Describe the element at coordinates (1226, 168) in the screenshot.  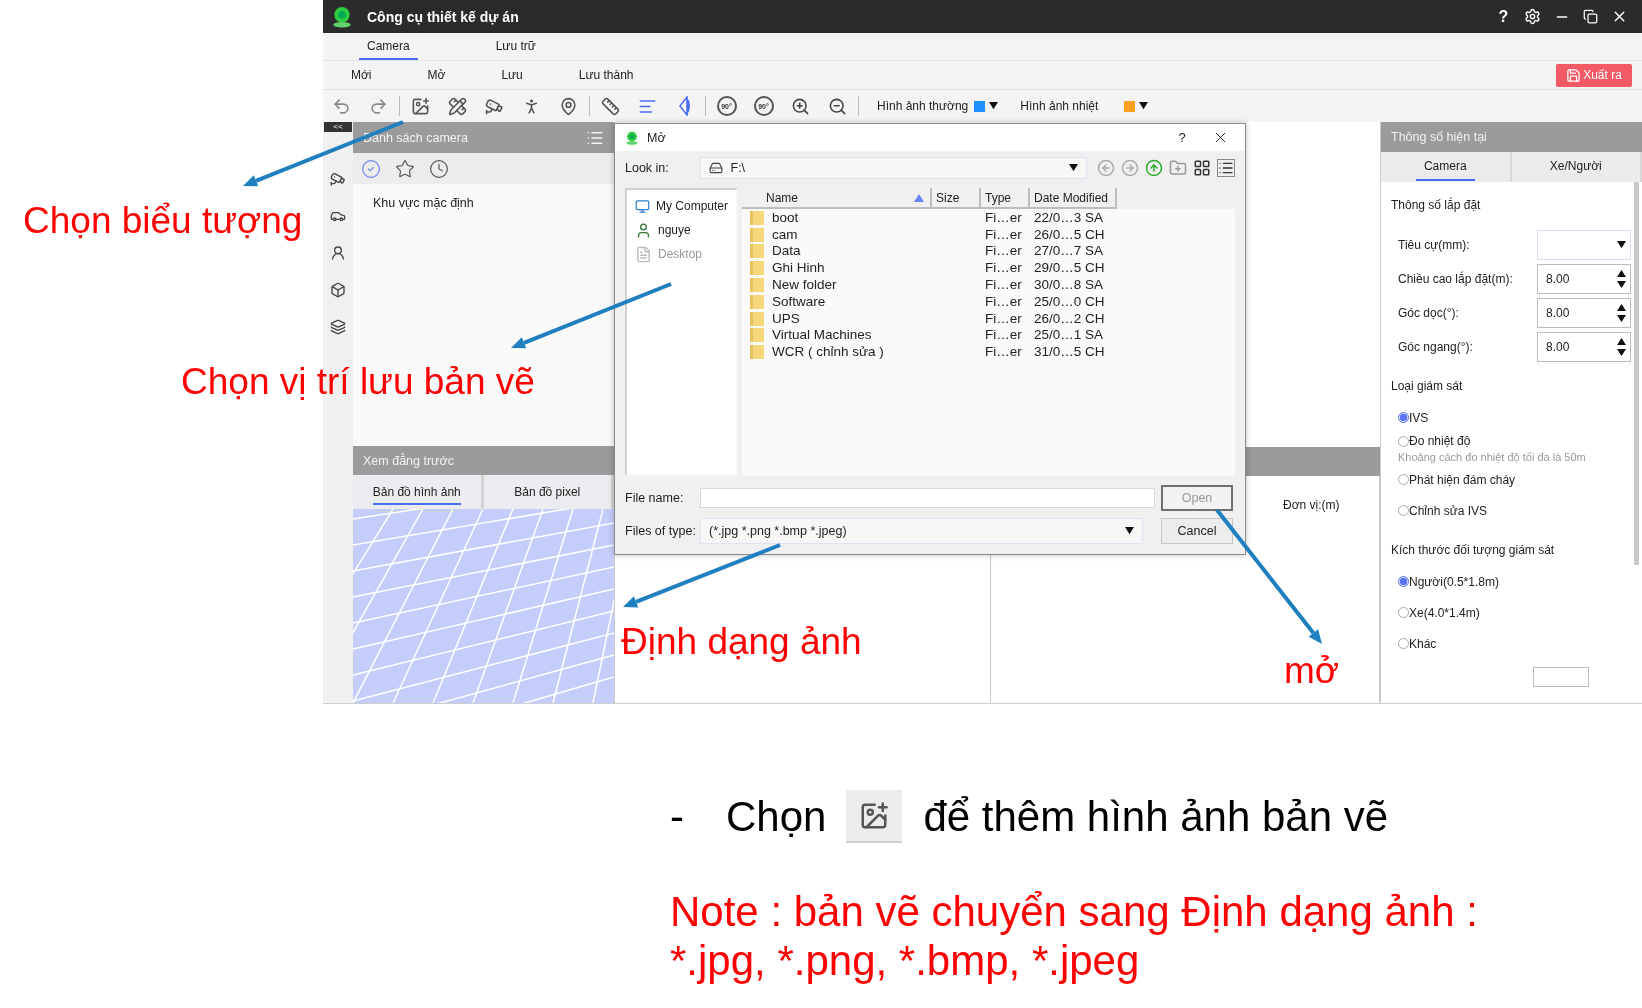
I see `list-view-icon` at that location.